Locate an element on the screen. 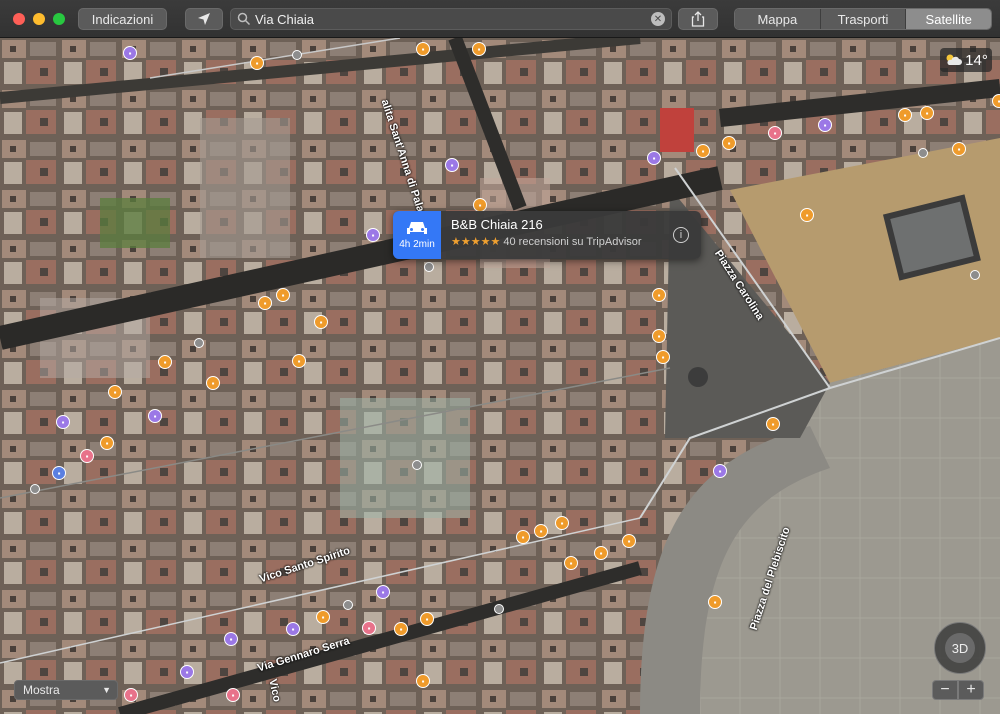 The image size is (1000, 714). search-input is located at coordinates (451, 19).